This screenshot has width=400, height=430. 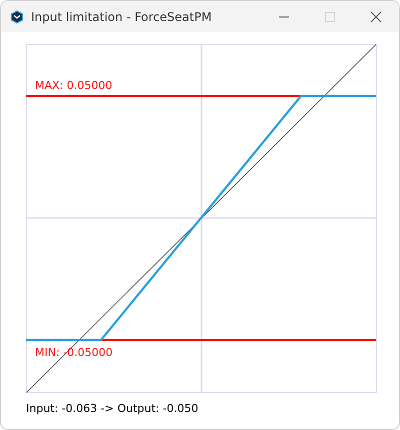 What do you see at coordinates (376, 16) in the screenshot?
I see `close-icon` at bounding box center [376, 16].